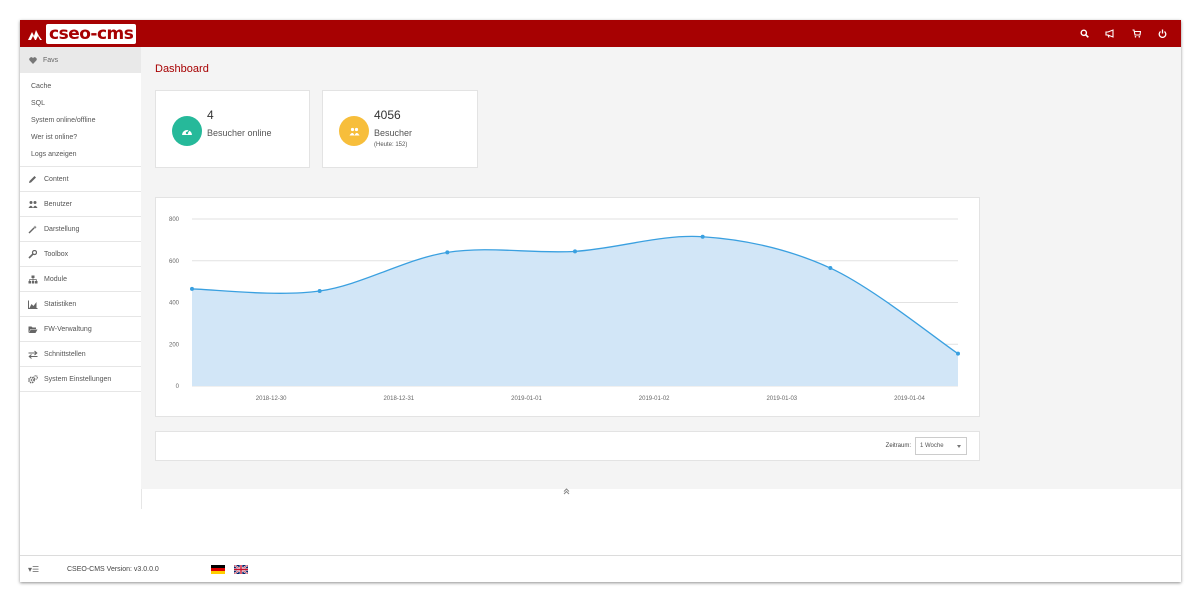 This screenshot has width=1200, height=602. I want to click on stat-card-visitors: 4056 Besucher (Heute: 152), so click(400, 129).